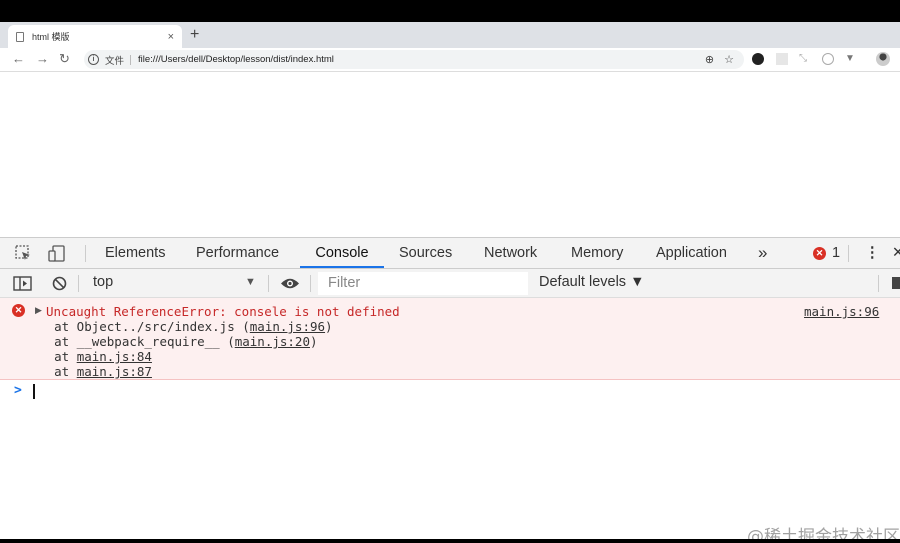  Describe the element at coordinates (287, 326) in the screenshot. I see `stack-frame-link: main.js:96` at that location.